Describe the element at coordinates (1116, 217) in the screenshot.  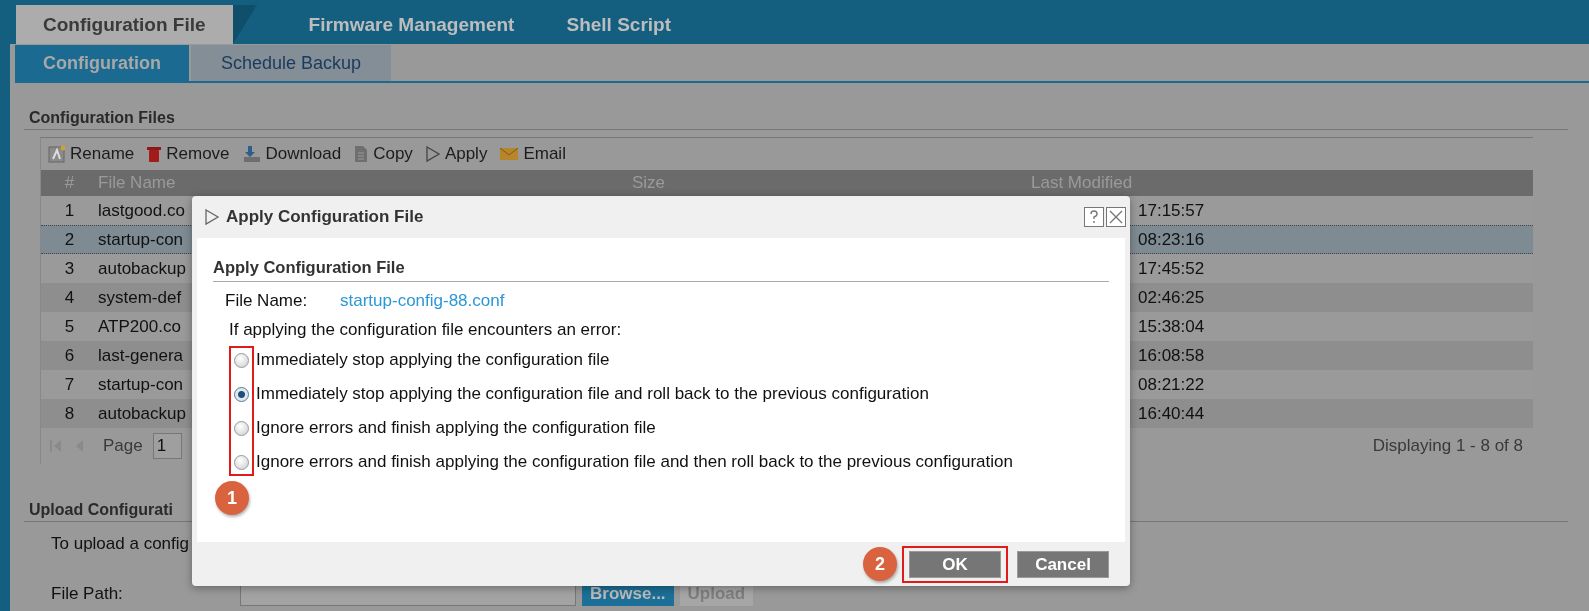
I see `close-icon` at that location.